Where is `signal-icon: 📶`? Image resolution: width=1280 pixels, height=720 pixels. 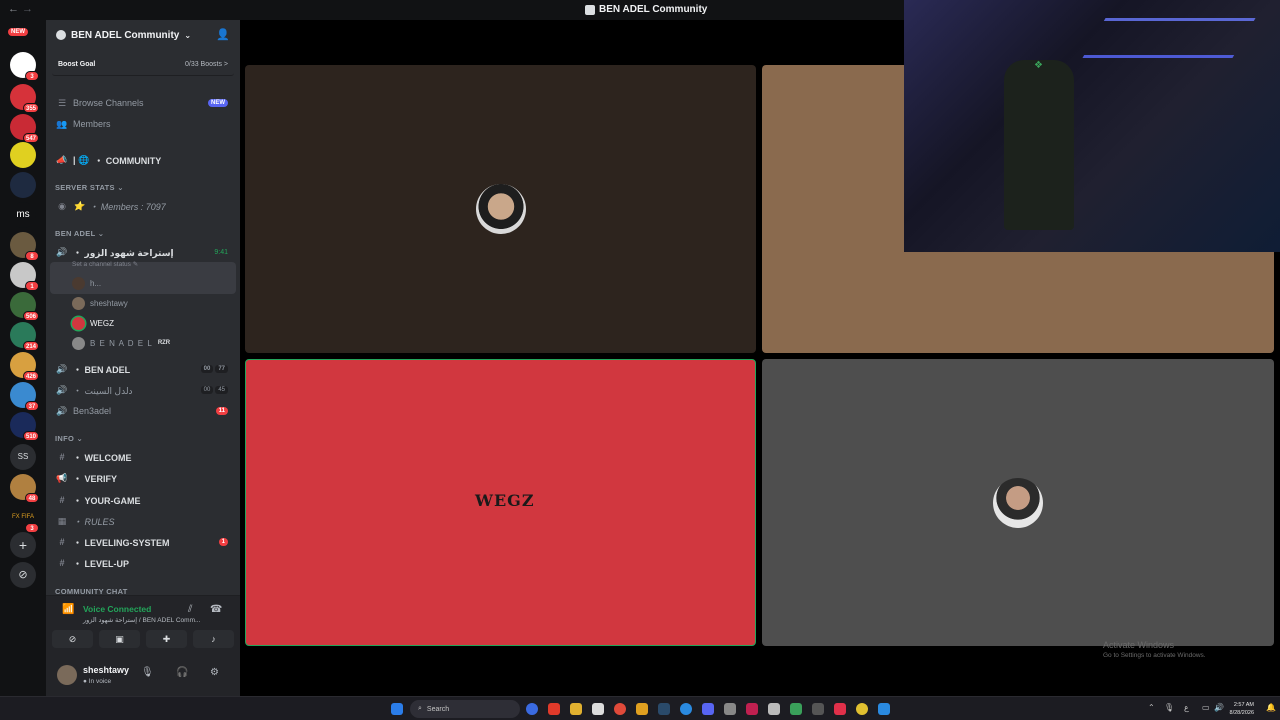
signal-icon: 📶 is located at coordinates (68, 609).